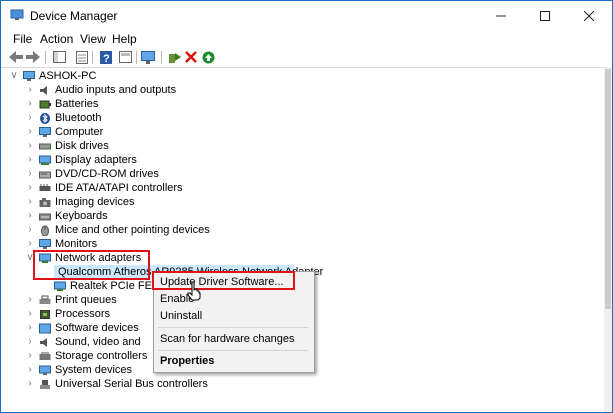 The image size is (613, 413). I want to click on tree-item-computer: Computer, so click(71, 132).